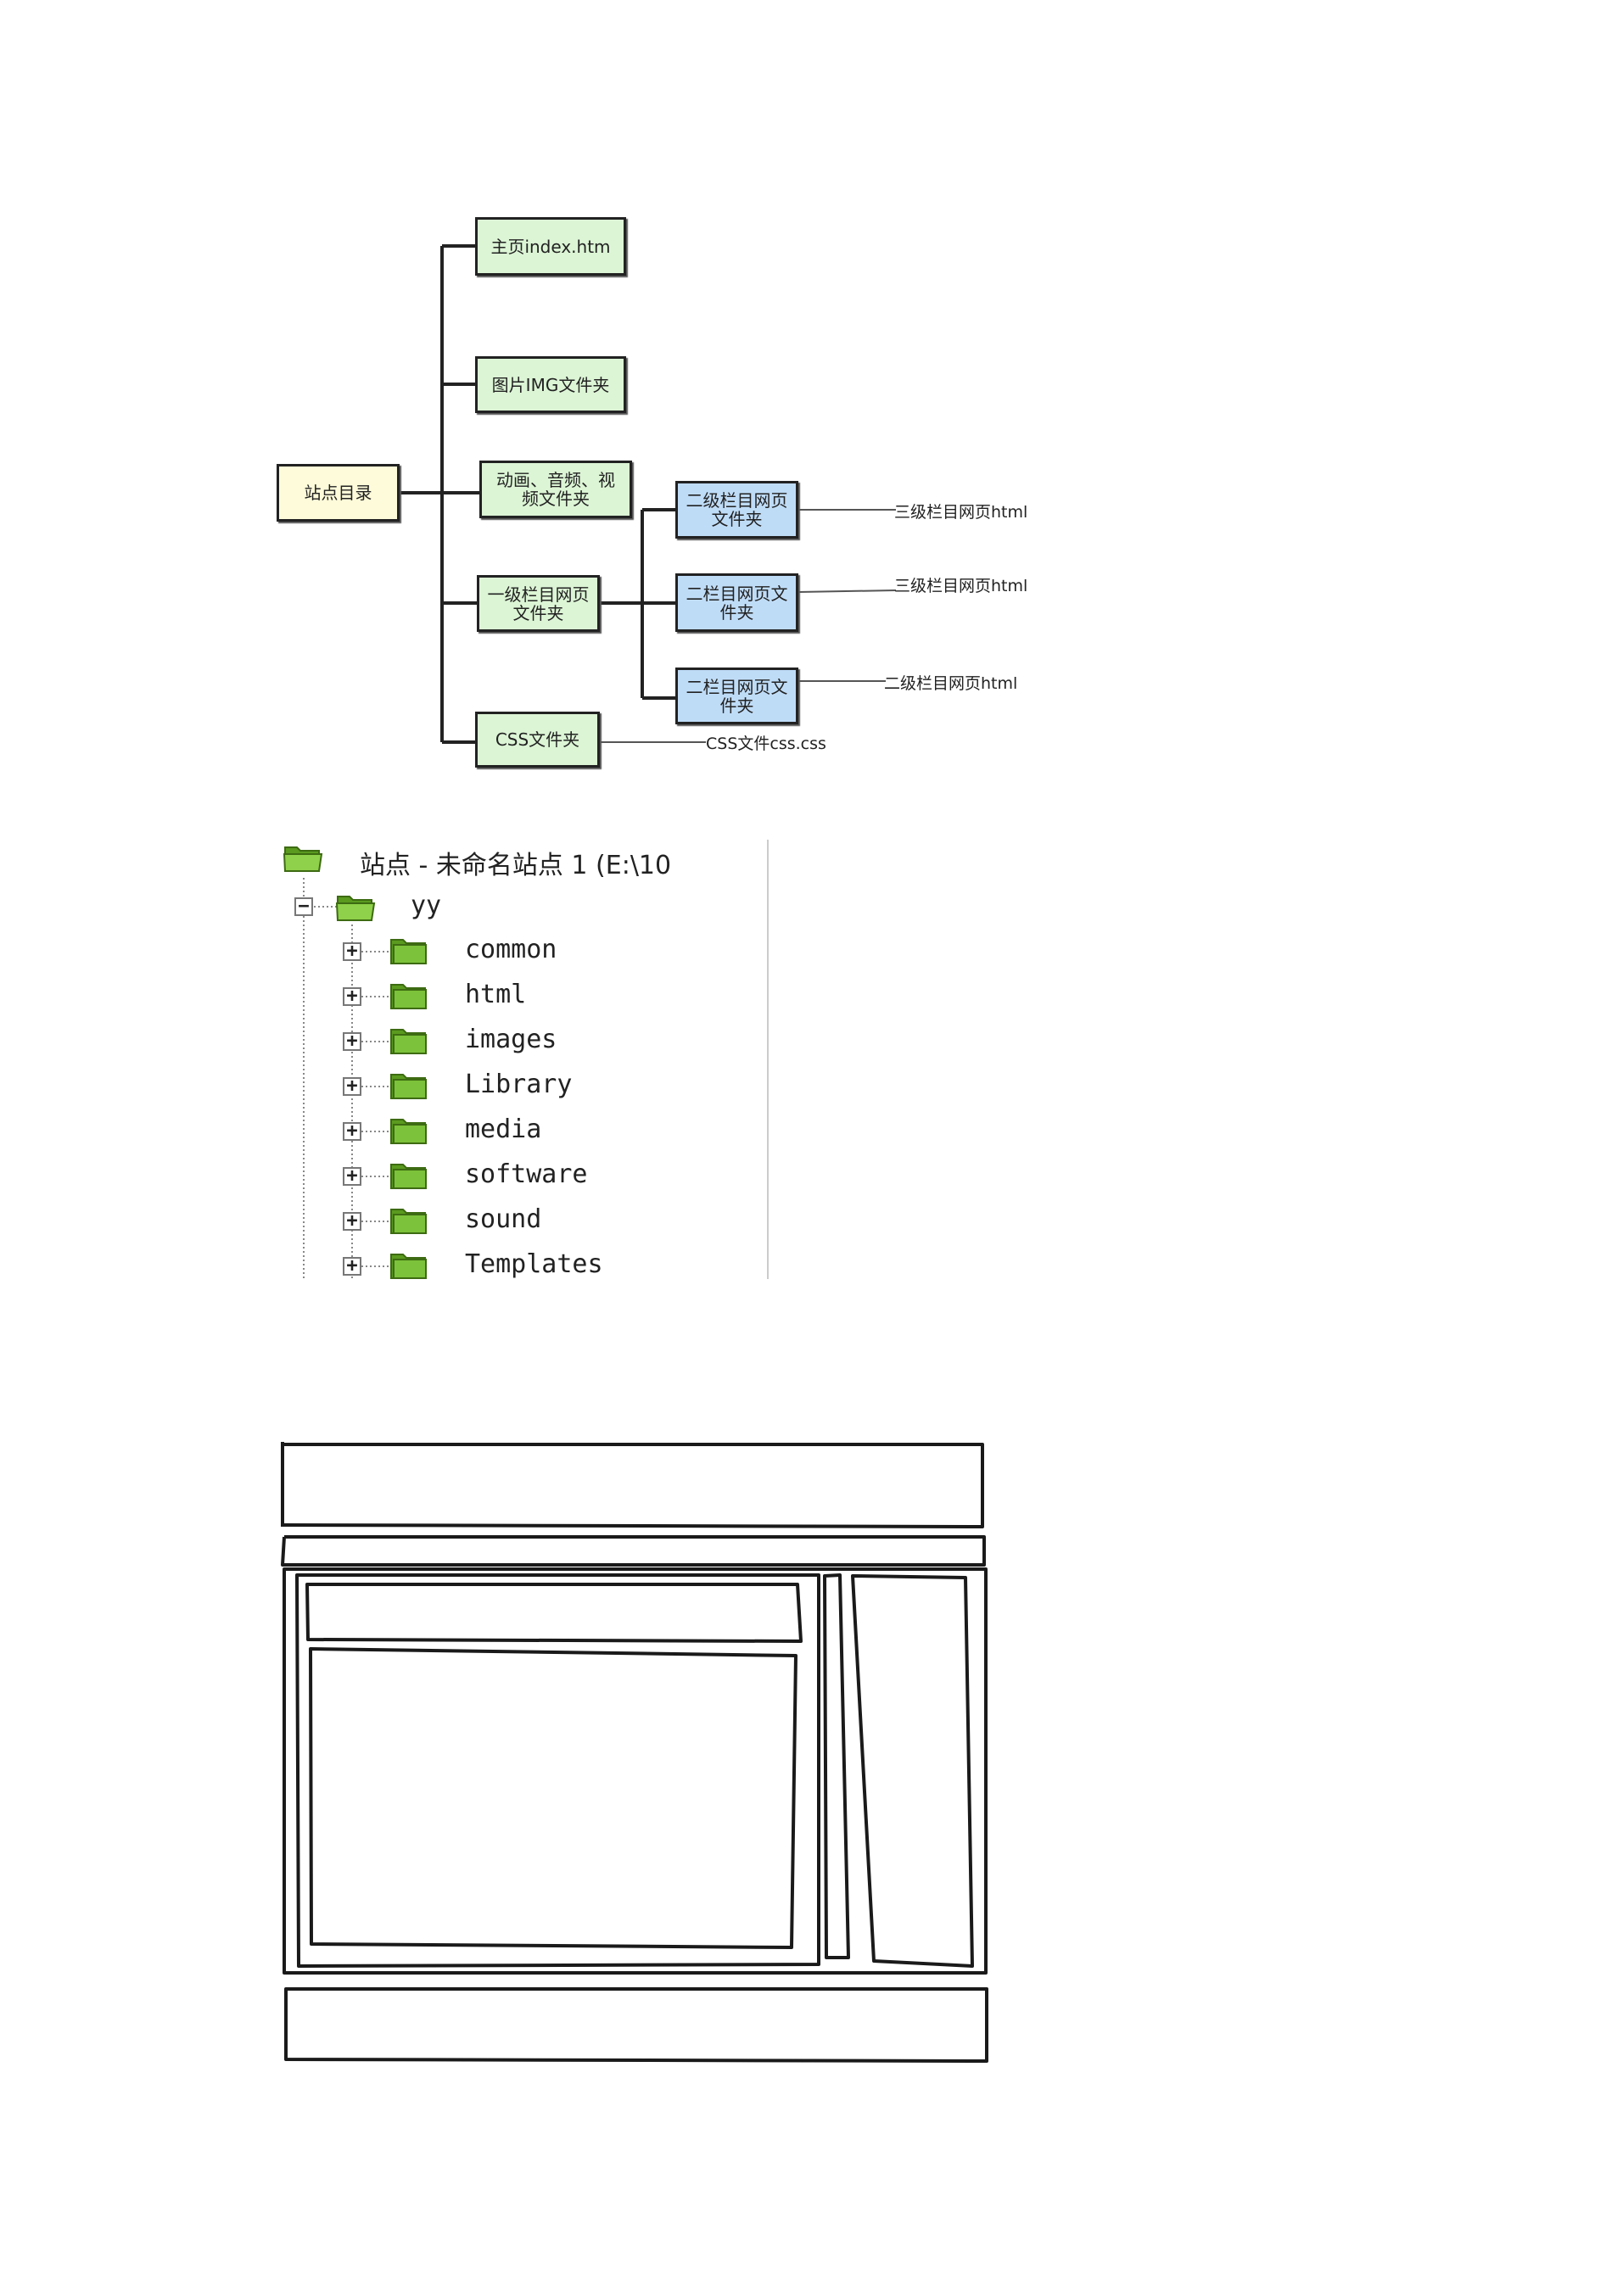 Image resolution: width=1623 pixels, height=2296 pixels. What do you see at coordinates (912, 1771) in the screenshot?
I see `sketch-sidebar` at bounding box center [912, 1771].